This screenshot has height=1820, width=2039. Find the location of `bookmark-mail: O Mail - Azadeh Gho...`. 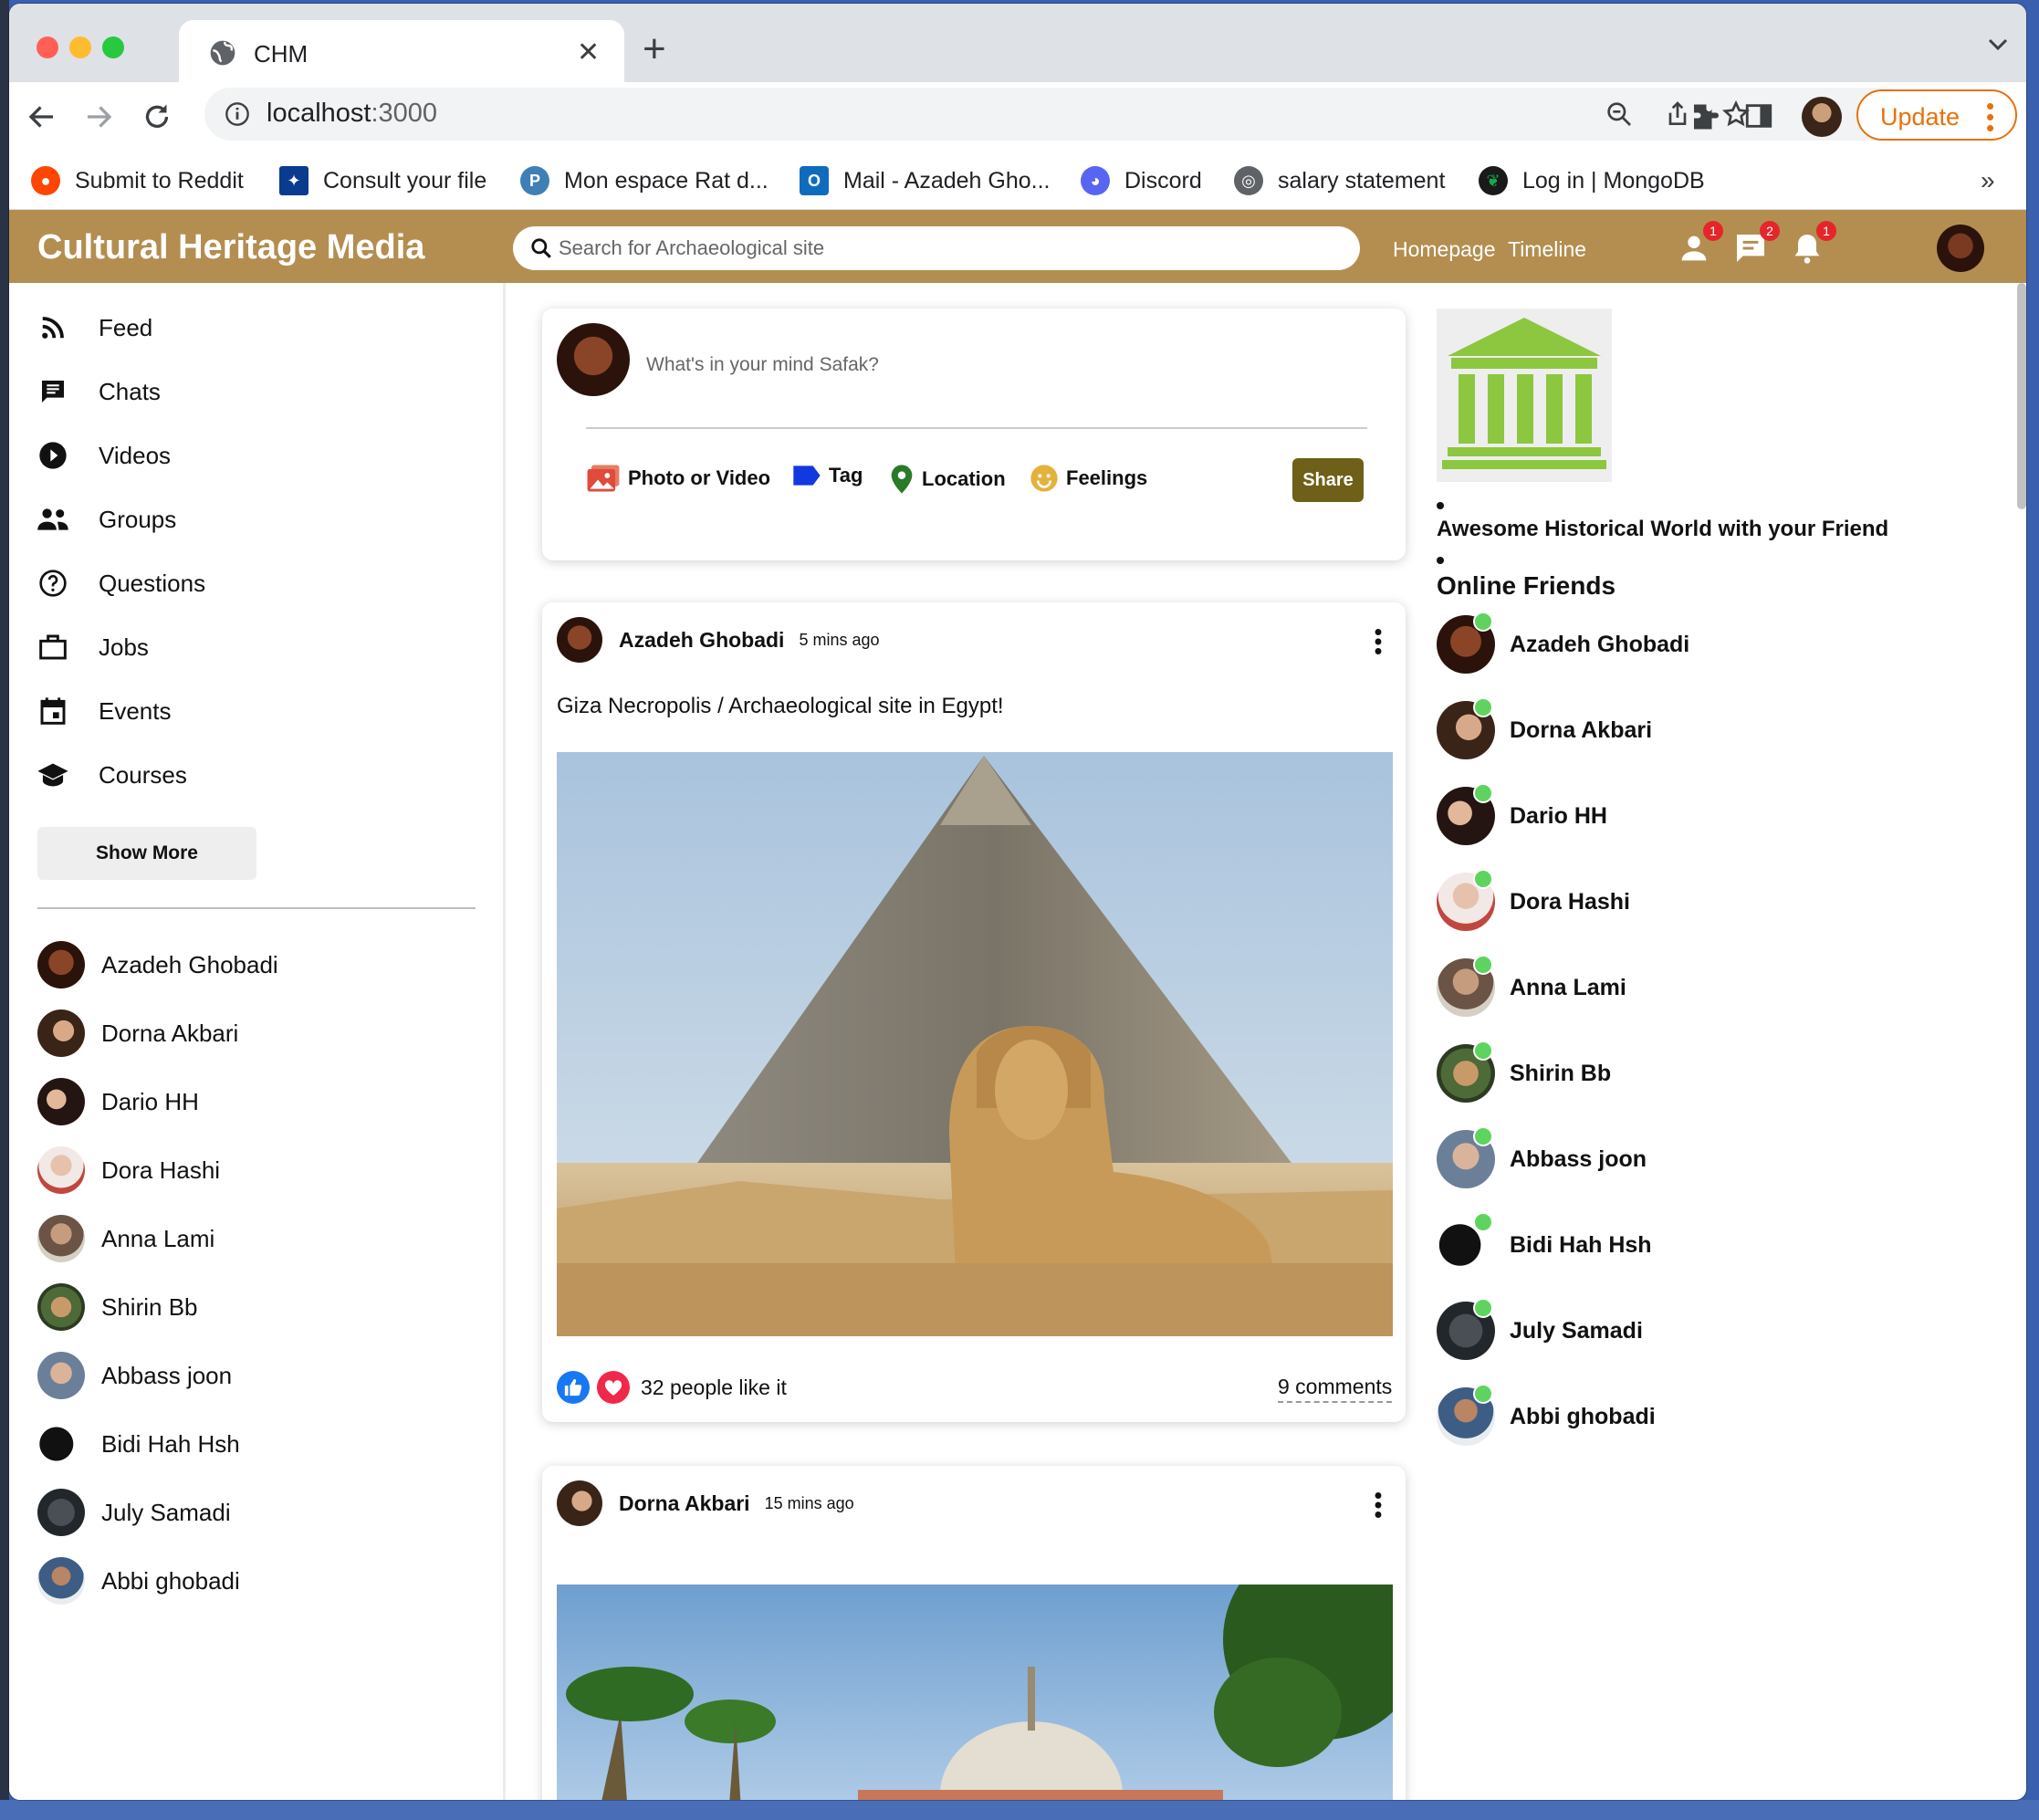

bookmark-mail: O Mail - Azadeh Gho... is located at coordinates (925, 181).